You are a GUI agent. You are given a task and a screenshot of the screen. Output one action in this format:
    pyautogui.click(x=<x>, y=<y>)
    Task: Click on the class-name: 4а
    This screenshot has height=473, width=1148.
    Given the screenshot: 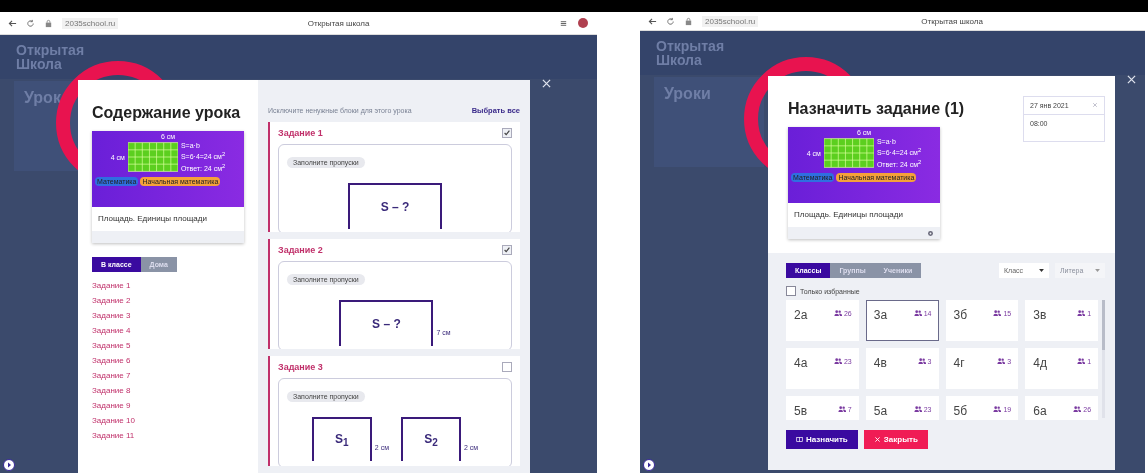 What is the action you would take?
    pyautogui.click(x=801, y=363)
    